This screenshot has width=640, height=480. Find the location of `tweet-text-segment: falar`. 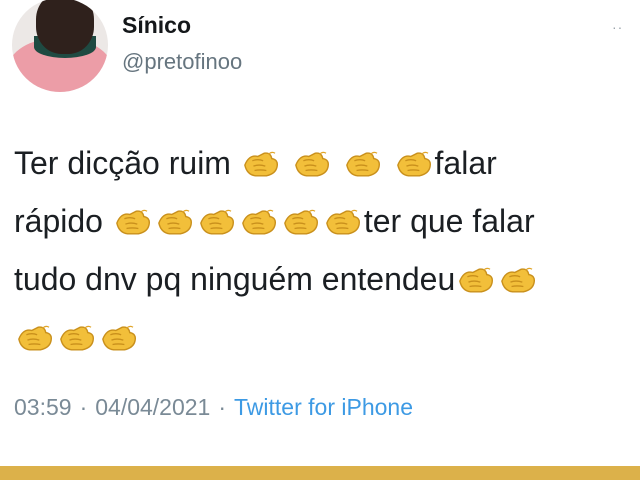

tweet-text-segment: falar is located at coordinates (465, 163).